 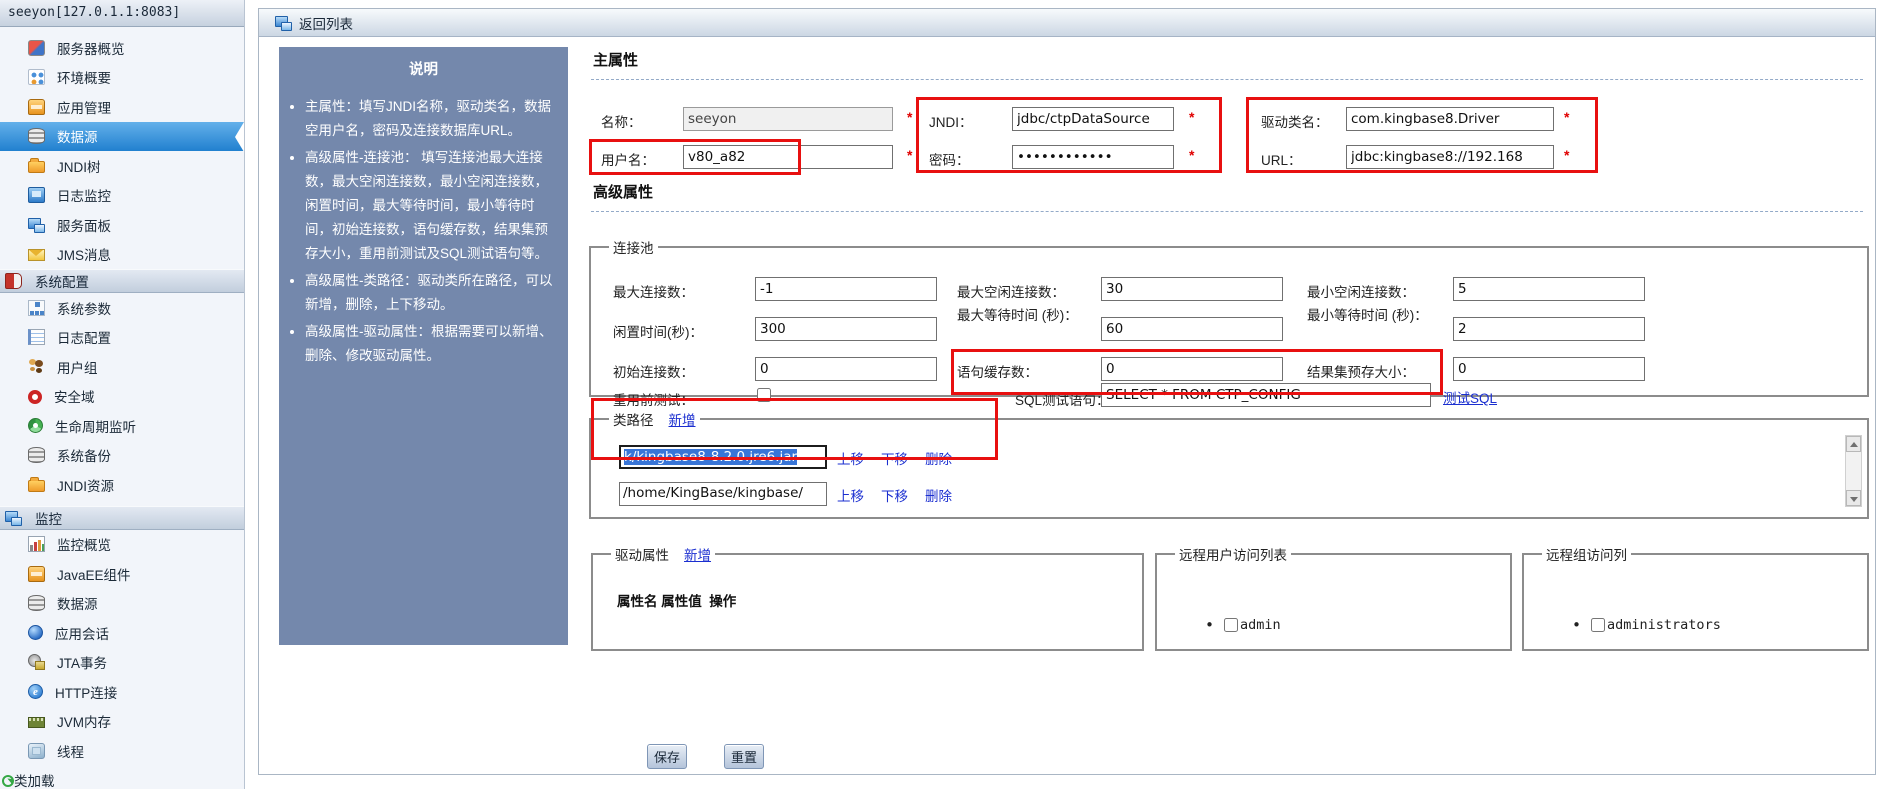 What do you see at coordinates (122, 196) in the screenshot?
I see `sidebar-item-log-monitor: 日志监控` at bounding box center [122, 196].